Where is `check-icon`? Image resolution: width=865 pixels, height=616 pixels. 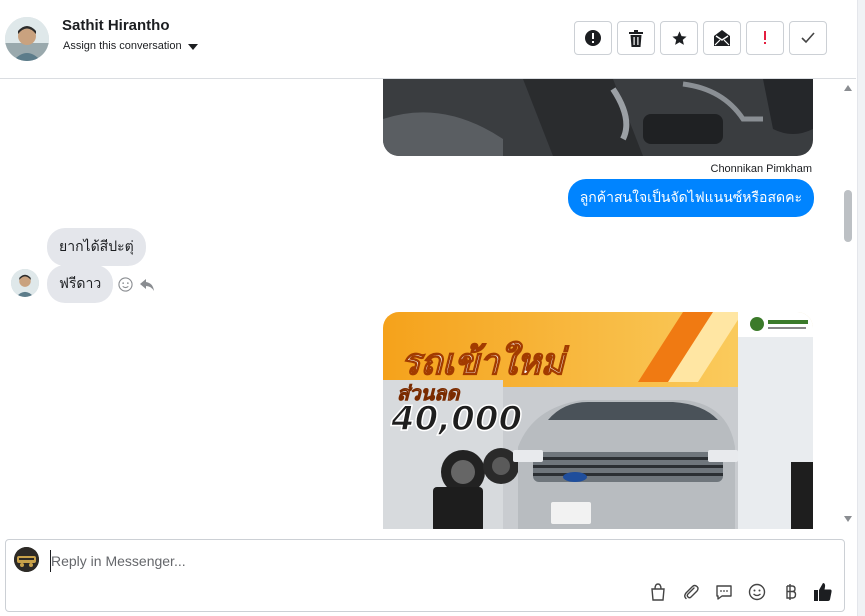
check-icon is located at coordinates (808, 38).